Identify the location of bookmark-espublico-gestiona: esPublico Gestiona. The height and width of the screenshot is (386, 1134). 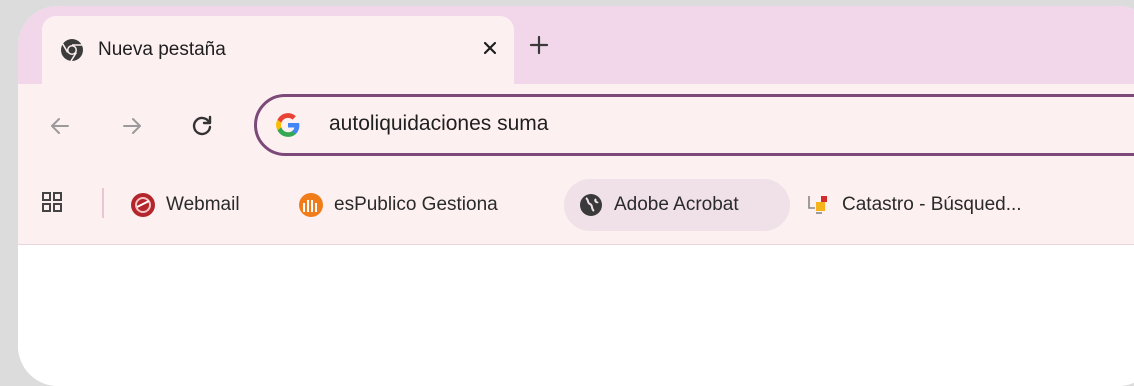
(398, 205).